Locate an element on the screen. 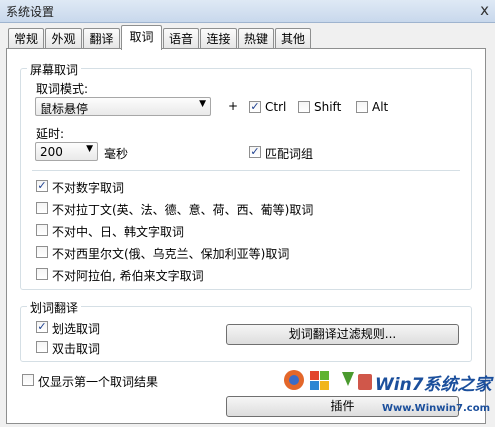 Image resolution: width=495 pixels, height=427 pixels. tab-appearance: 外观 is located at coordinates (63, 38).